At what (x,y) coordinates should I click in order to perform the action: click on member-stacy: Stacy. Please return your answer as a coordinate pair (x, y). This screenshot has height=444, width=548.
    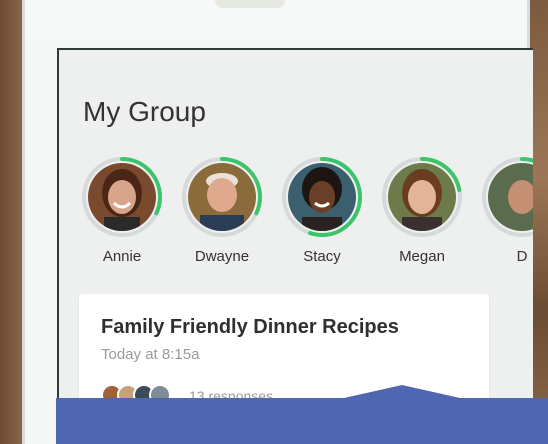
    Looking at the image, I should click on (322, 211).